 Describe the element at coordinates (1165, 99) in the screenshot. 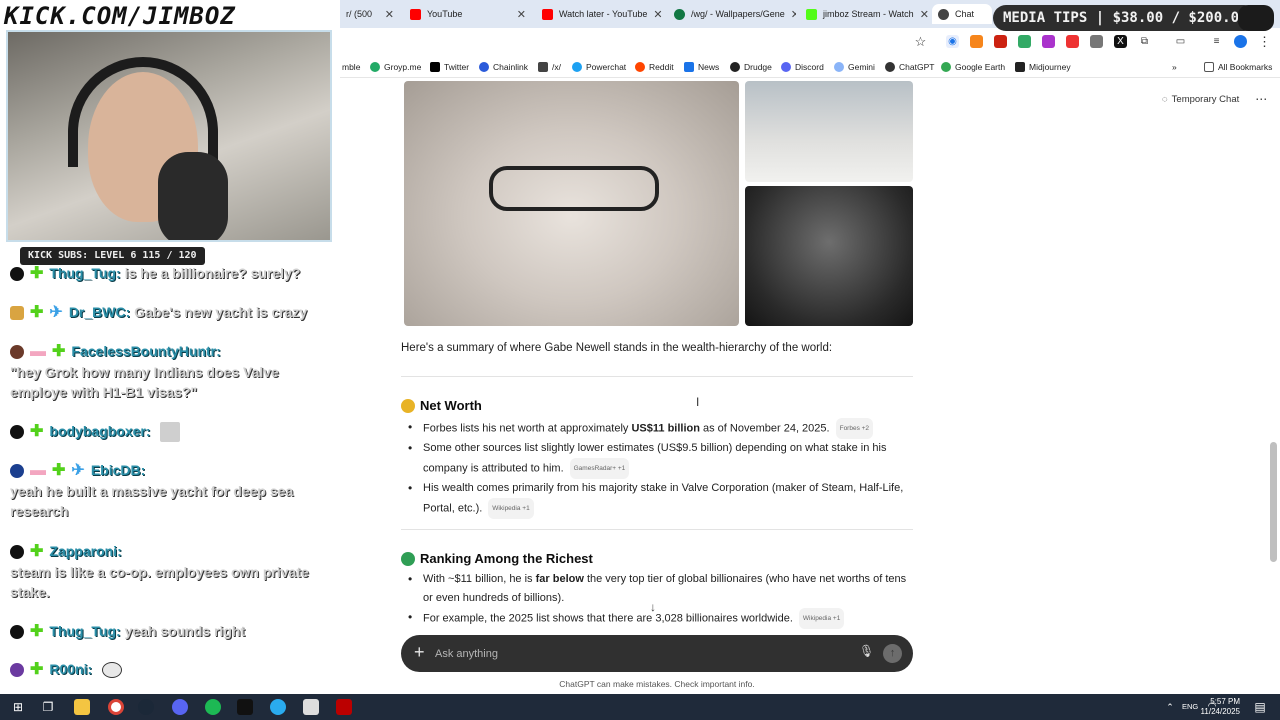

I see `dashed-circle-icon: ◌` at that location.